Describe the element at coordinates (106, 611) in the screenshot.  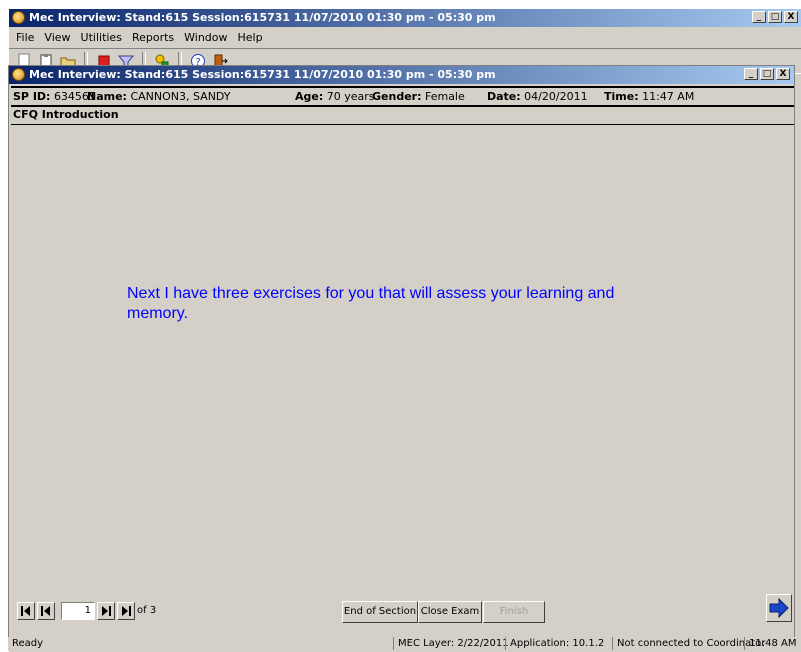
I see `next-page-button` at that location.